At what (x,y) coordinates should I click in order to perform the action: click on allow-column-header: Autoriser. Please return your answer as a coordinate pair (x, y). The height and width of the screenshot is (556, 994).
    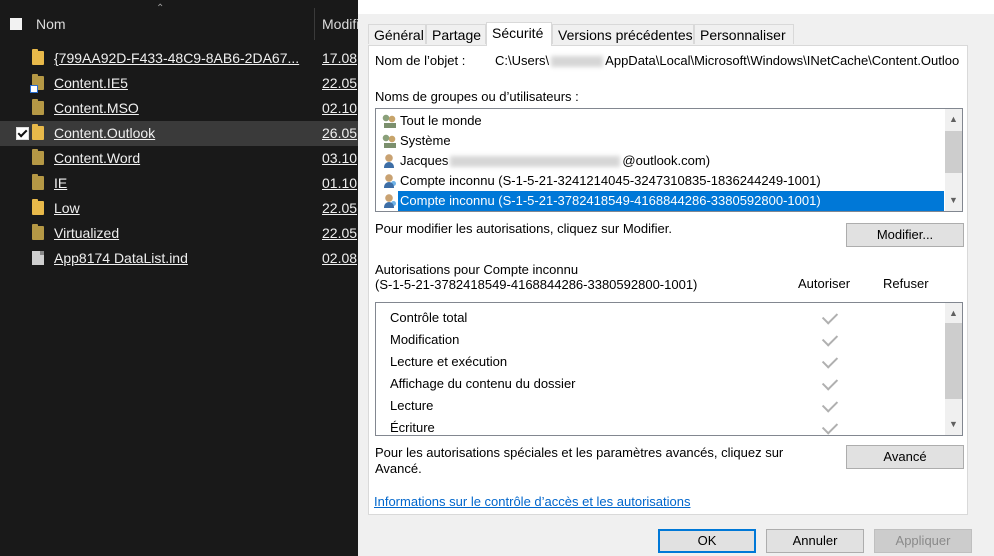
    Looking at the image, I should click on (824, 283).